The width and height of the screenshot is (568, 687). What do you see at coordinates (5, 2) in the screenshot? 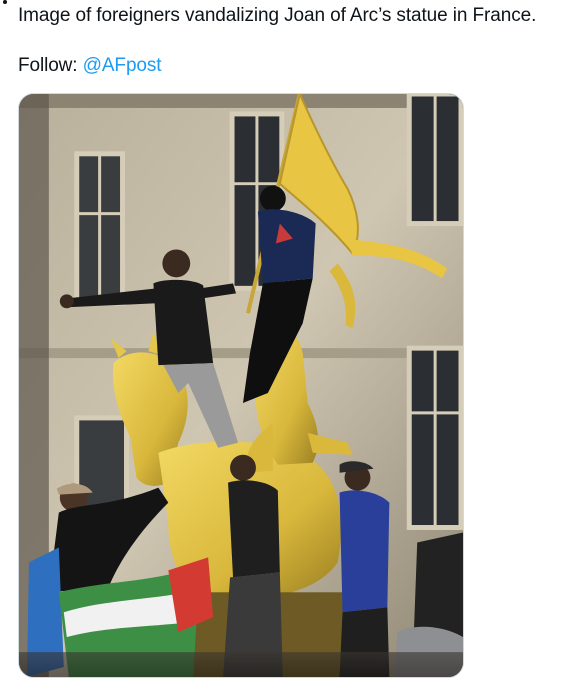
I see `thread-indicator-dot` at bounding box center [5, 2].